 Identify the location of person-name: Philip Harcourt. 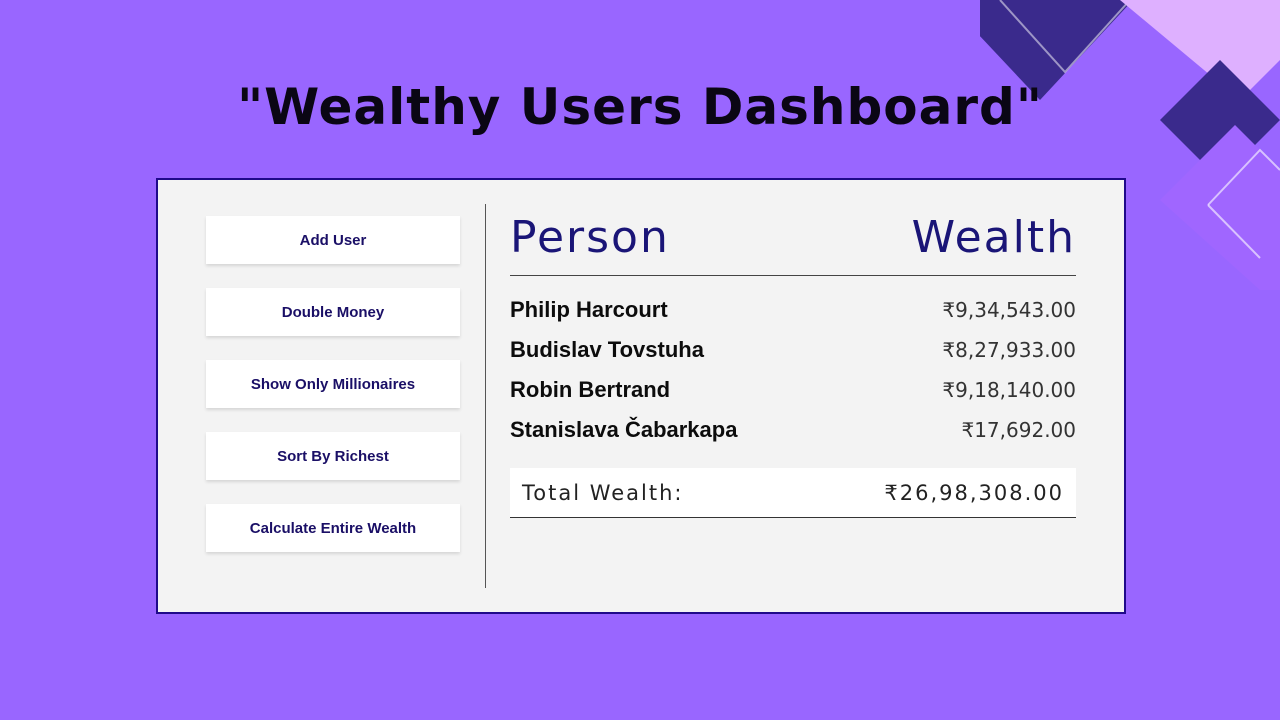
(589, 309).